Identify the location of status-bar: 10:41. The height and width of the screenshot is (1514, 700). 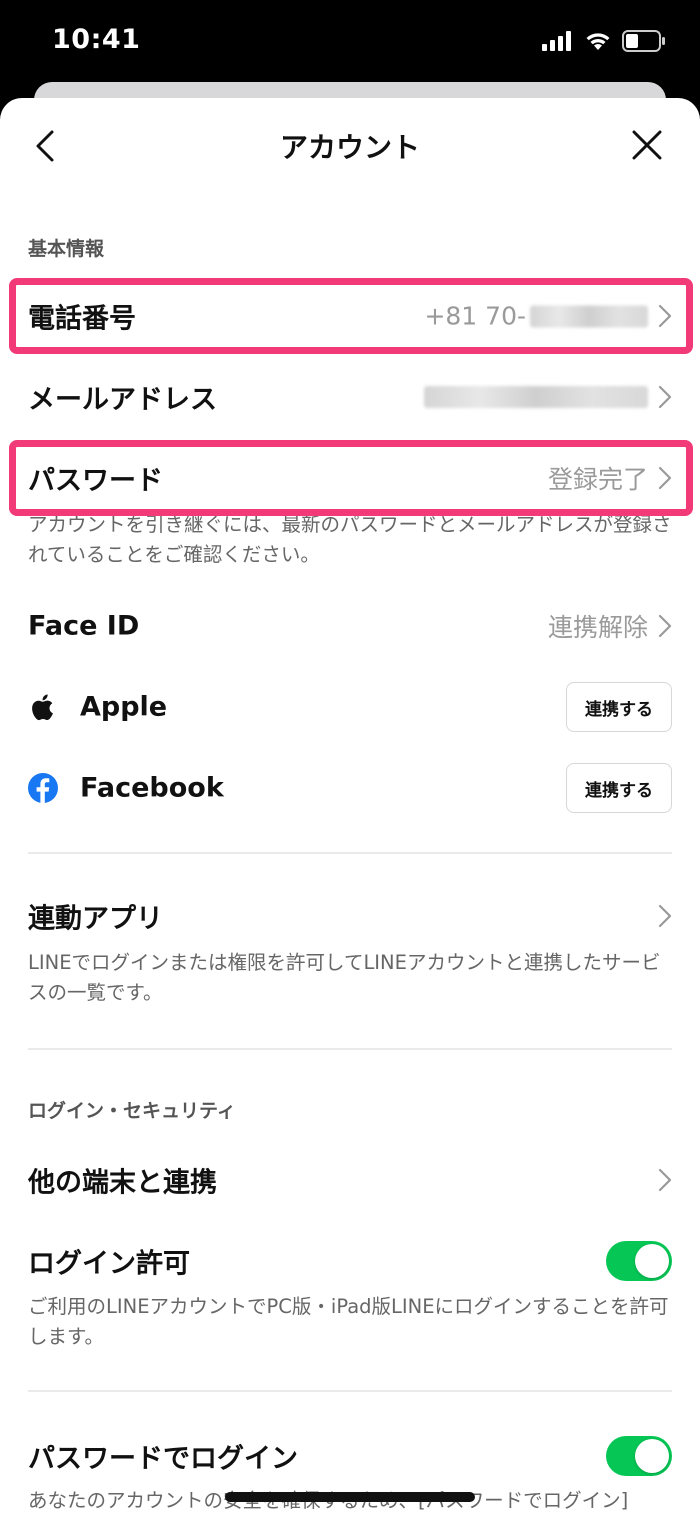
(350, 45).